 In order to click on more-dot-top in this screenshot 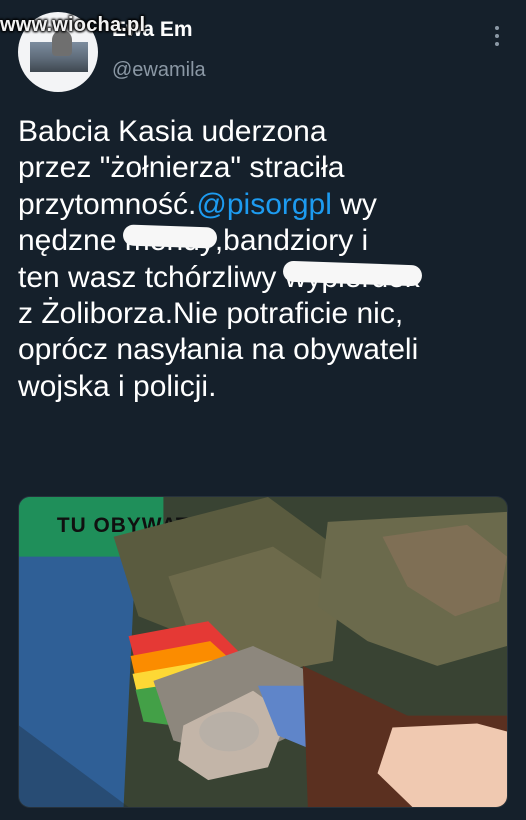, I will do `click(497, 28)`.